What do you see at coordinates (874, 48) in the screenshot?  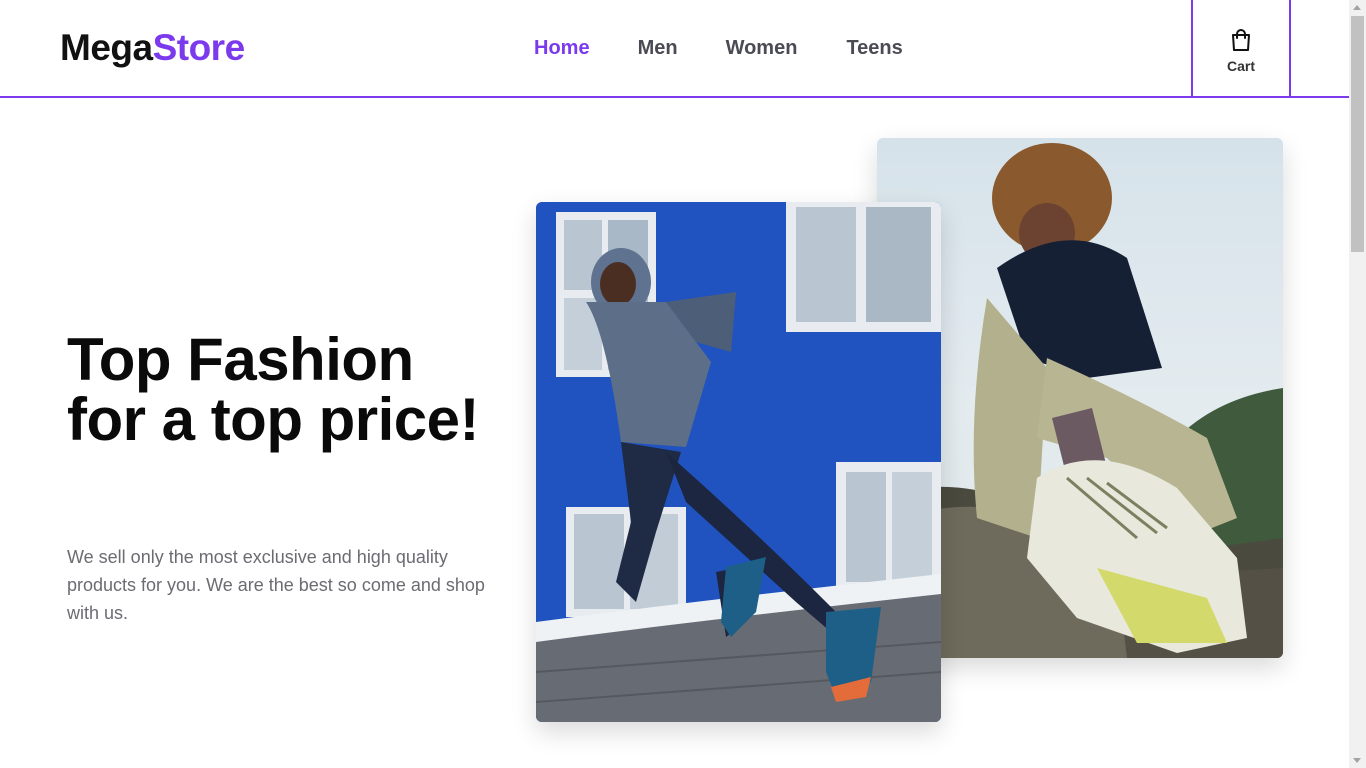 I see `nav-teens-link: Teens` at bounding box center [874, 48].